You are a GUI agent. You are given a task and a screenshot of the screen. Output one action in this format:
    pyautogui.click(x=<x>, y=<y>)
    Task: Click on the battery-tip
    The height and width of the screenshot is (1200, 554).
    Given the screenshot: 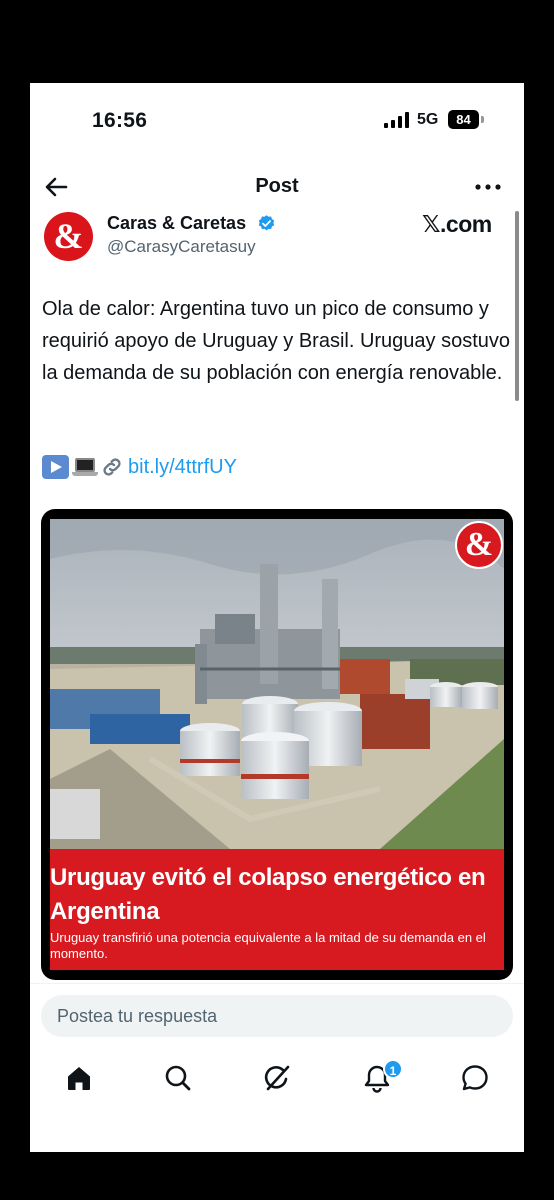 What is the action you would take?
    pyautogui.click(x=482, y=119)
    